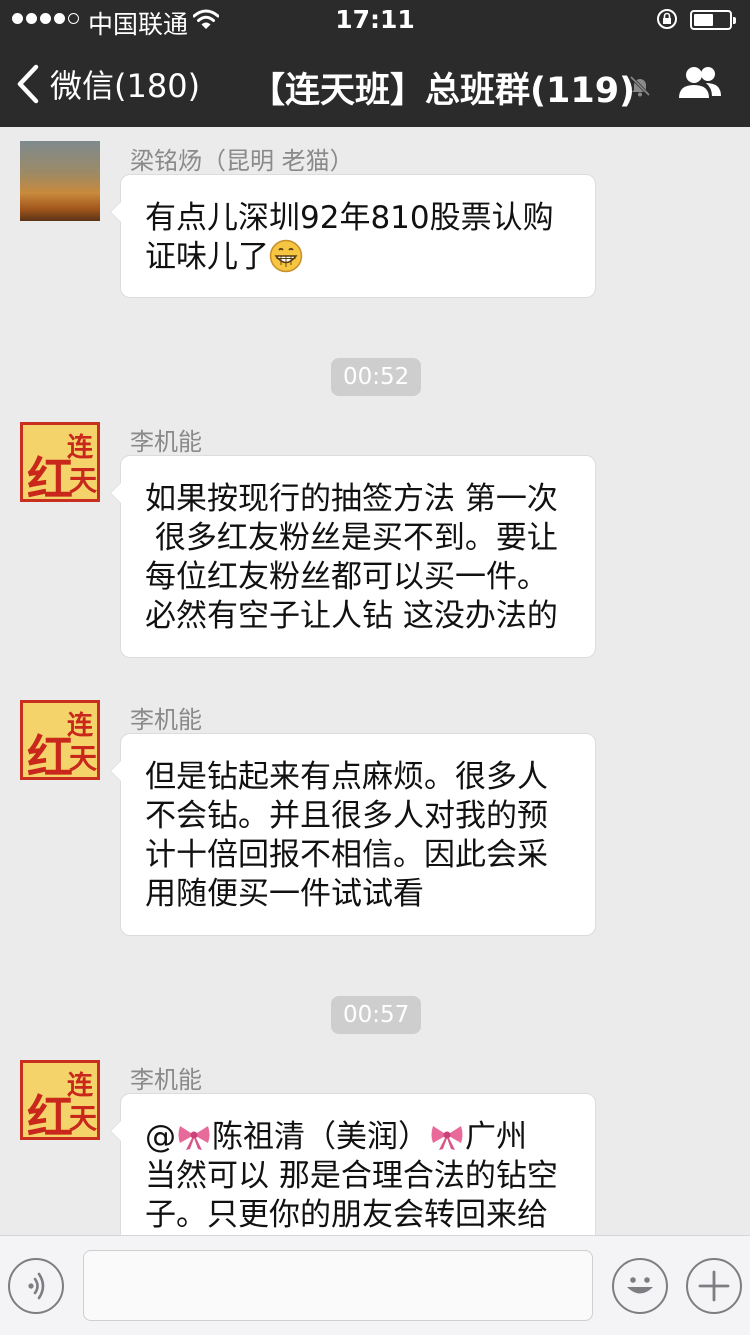 This screenshot has width=750, height=1335. Describe the element at coordinates (284, 894) in the screenshot. I see `message-line: 用随便买一件试试看` at that location.